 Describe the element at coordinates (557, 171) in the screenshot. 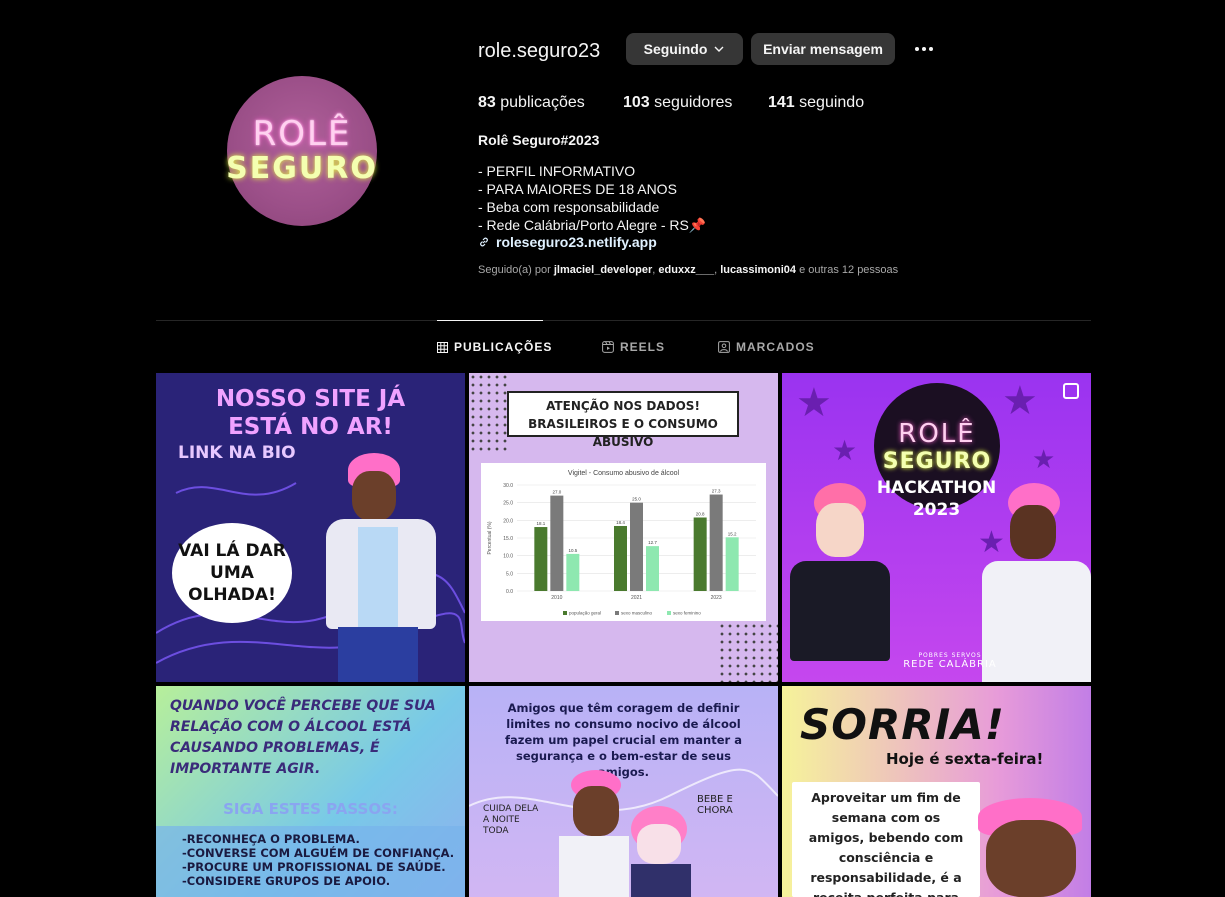

I see `bio-line: - PERFIL INFORMATIVO` at that location.